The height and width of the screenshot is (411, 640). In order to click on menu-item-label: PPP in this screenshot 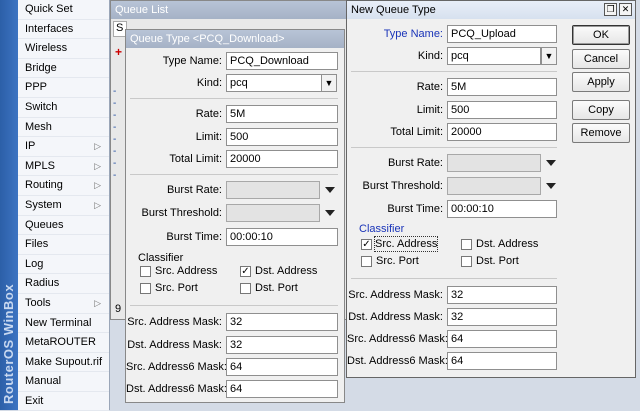, I will do `click(36, 87)`.